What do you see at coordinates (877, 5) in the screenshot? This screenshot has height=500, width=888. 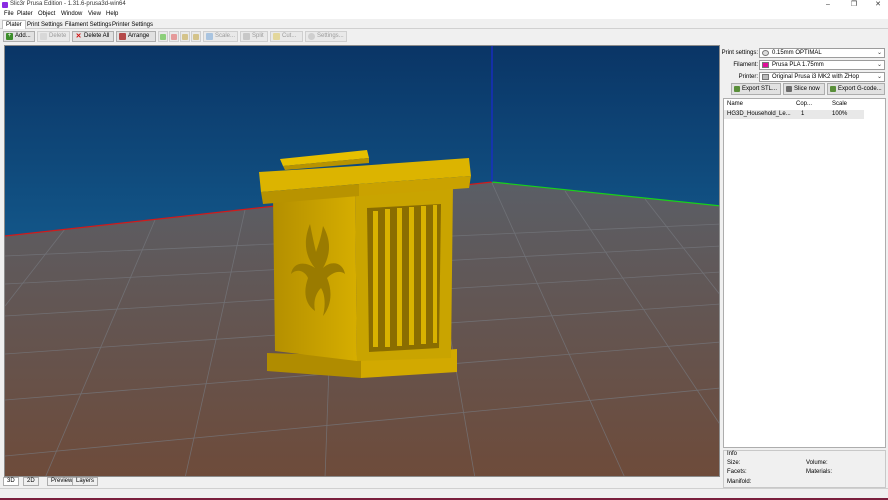 I see `close-window-button: ✕` at bounding box center [877, 5].